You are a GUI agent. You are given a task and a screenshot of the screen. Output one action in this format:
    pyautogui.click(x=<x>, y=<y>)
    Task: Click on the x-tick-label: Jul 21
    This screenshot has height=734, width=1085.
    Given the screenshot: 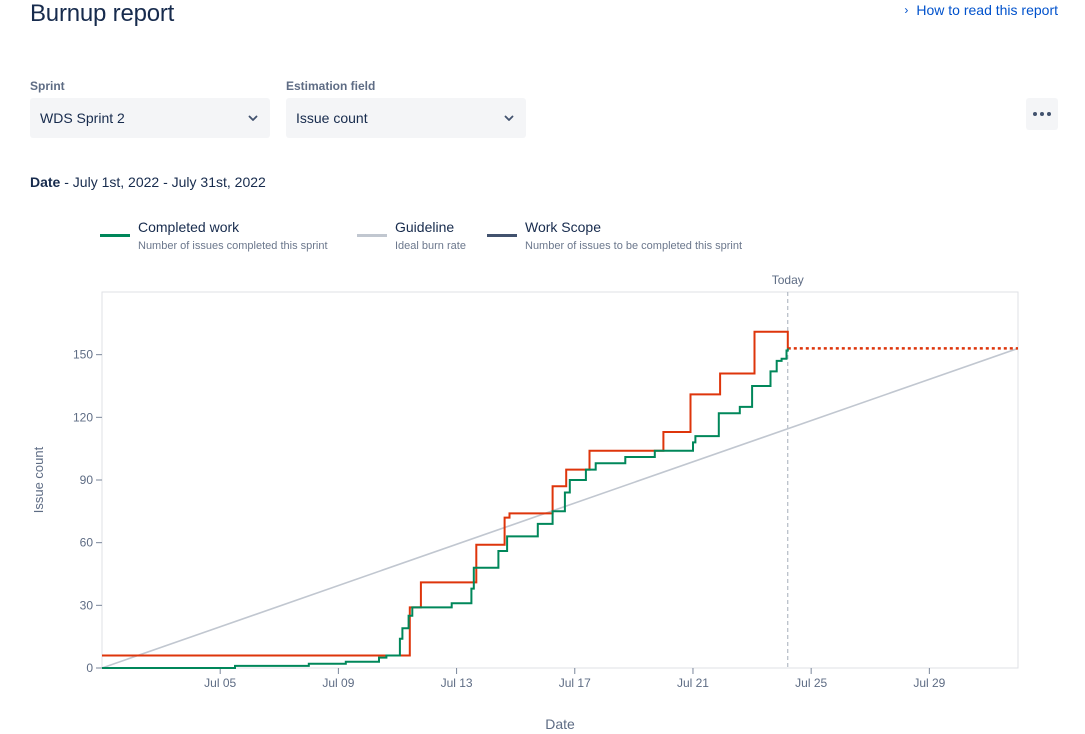 What is the action you would take?
    pyautogui.click(x=693, y=683)
    